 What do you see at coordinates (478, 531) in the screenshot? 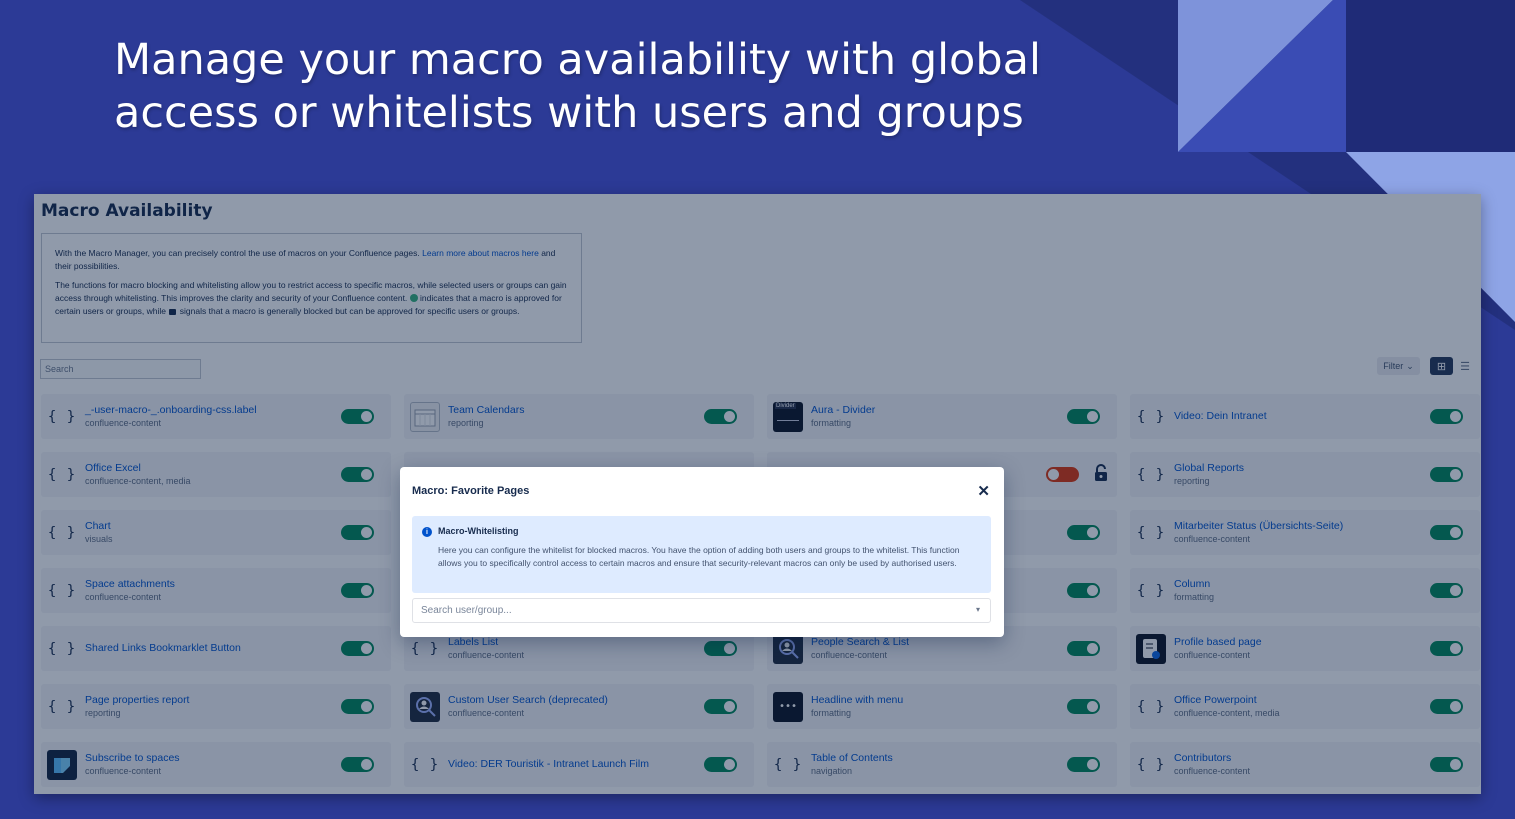
I see `notice-title: Macro-Whitelisting` at bounding box center [478, 531].